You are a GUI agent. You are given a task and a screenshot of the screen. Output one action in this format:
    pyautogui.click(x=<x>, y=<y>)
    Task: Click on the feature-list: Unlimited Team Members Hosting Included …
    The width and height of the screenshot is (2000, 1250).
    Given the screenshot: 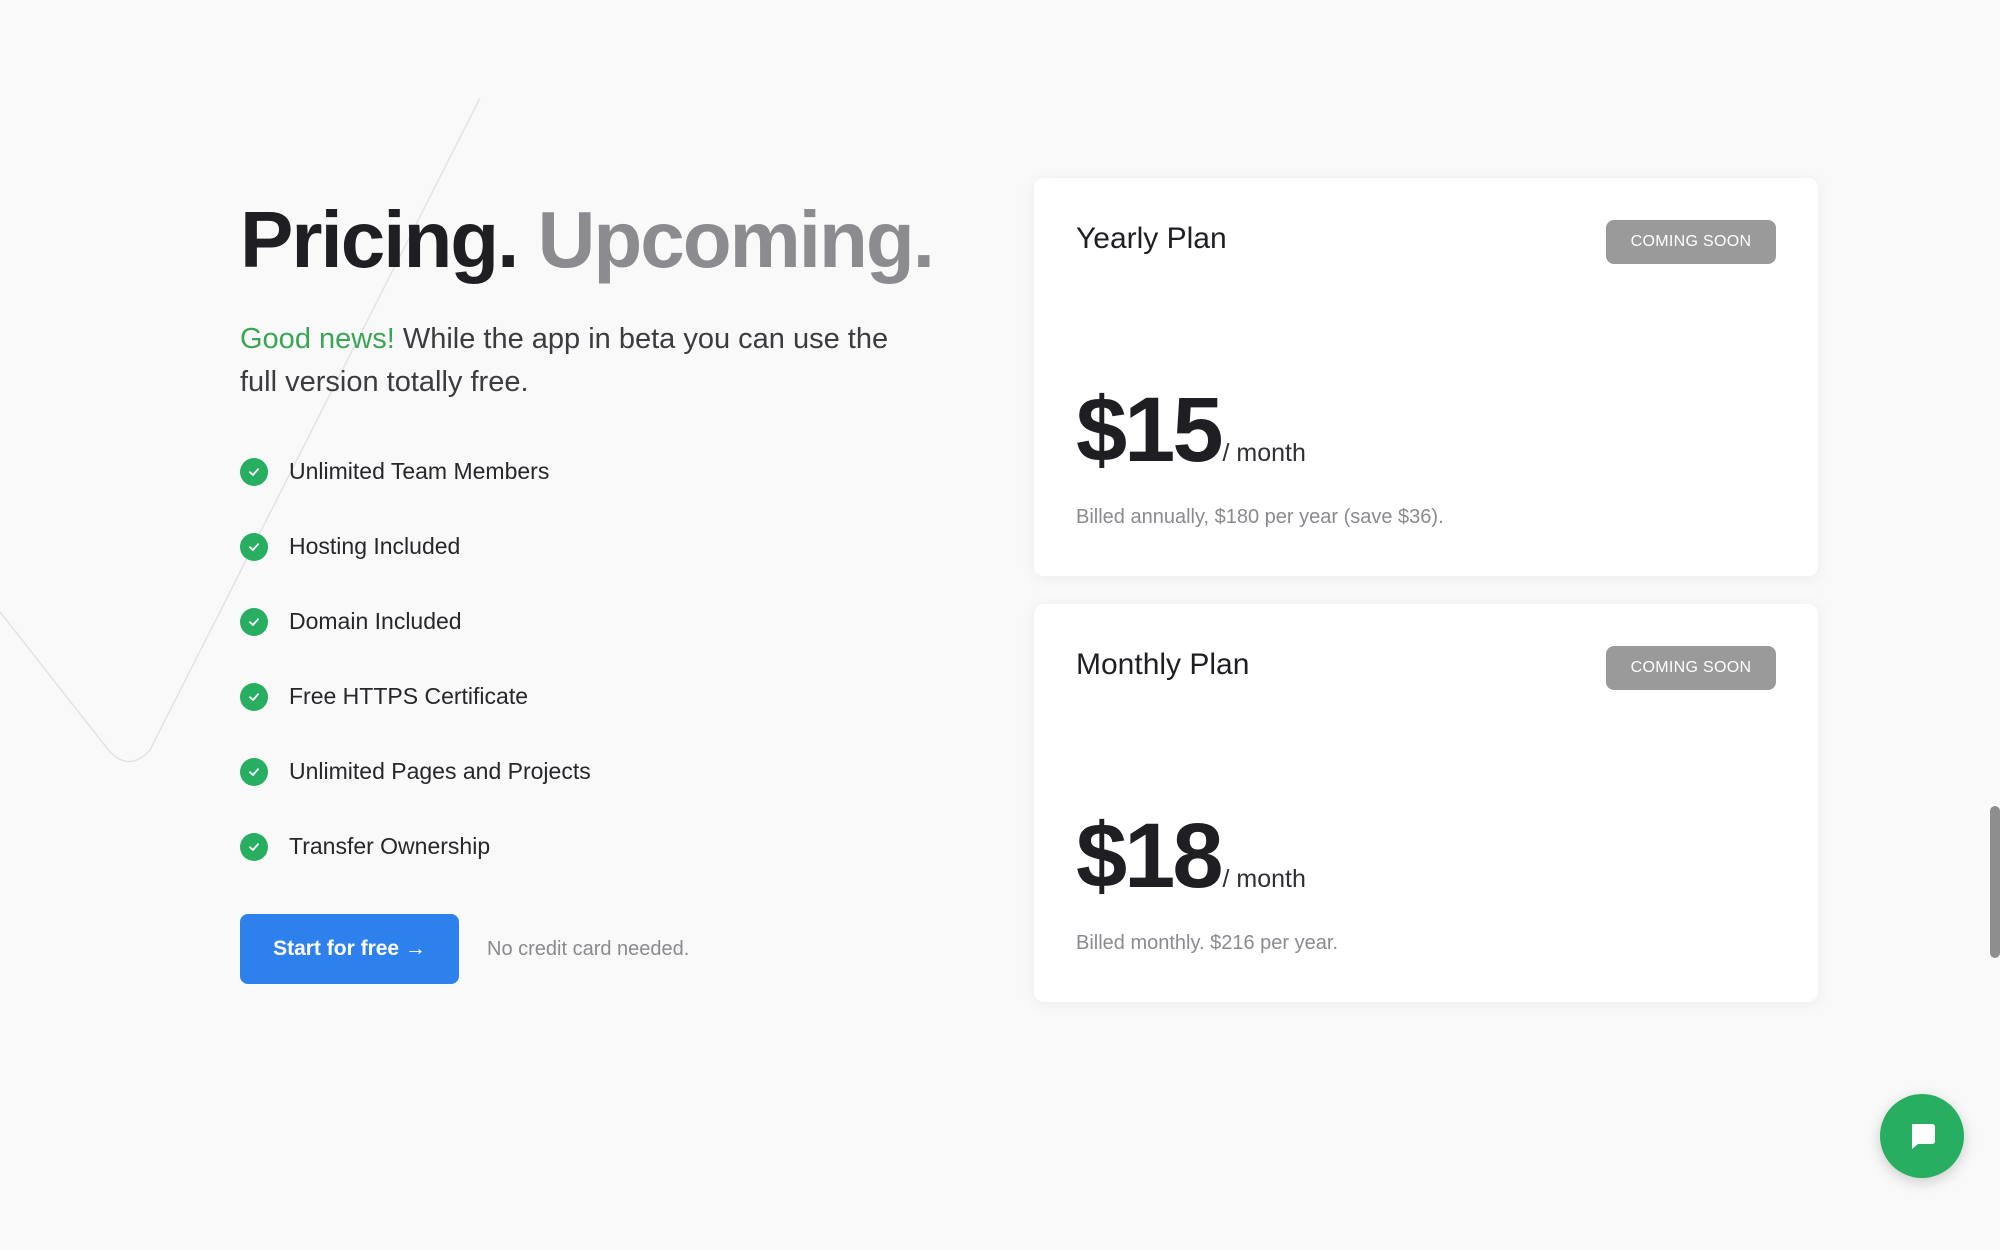 What is the action you would take?
    pyautogui.click(x=590, y=659)
    